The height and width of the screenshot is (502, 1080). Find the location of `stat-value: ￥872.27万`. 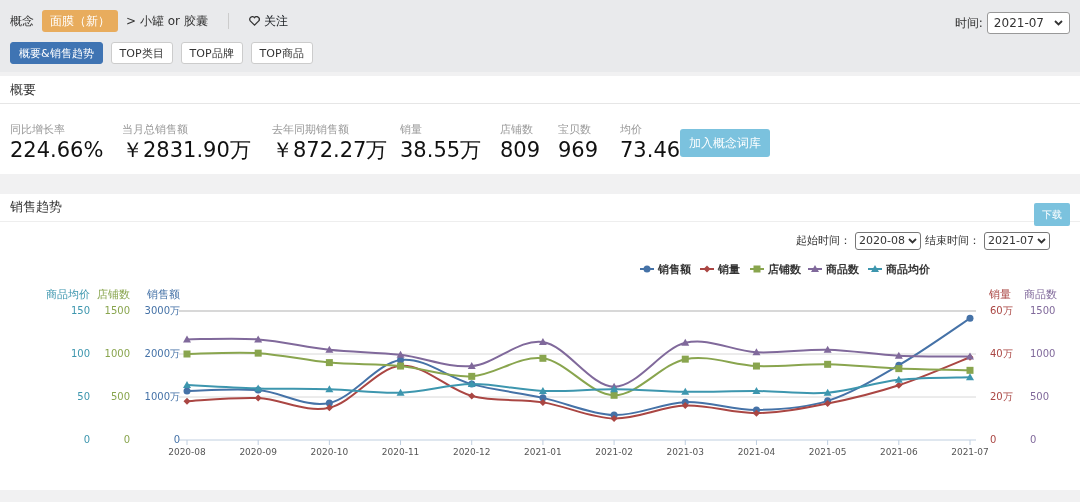

stat-value: ￥872.27万 is located at coordinates (330, 150).